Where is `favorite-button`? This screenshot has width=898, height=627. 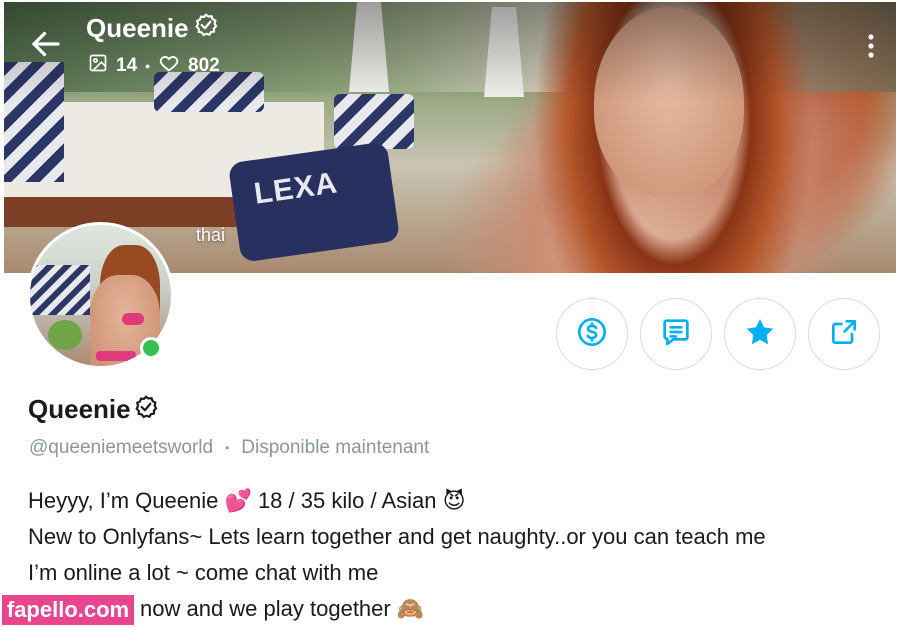 favorite-button is located at coordinates (760, 334).